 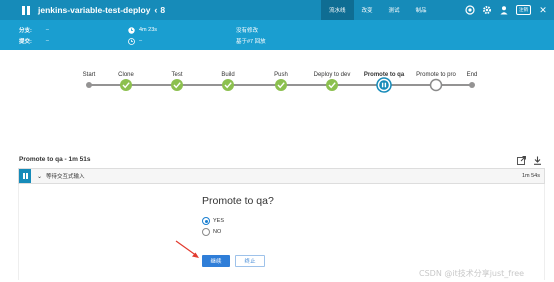 I want to click on gear-icon, so click(x=487, y=10).